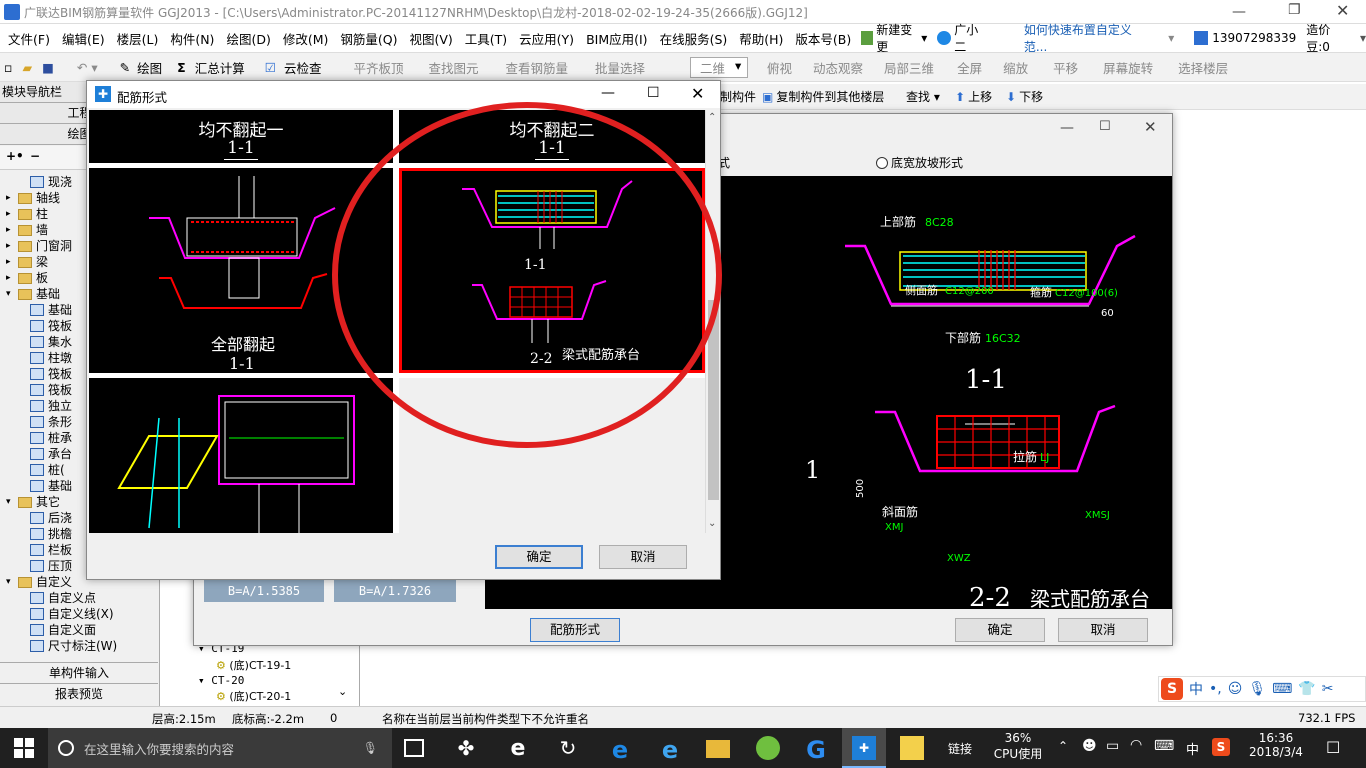  I want to click on scroll-up-icon: ⌃, so click(712, 117).